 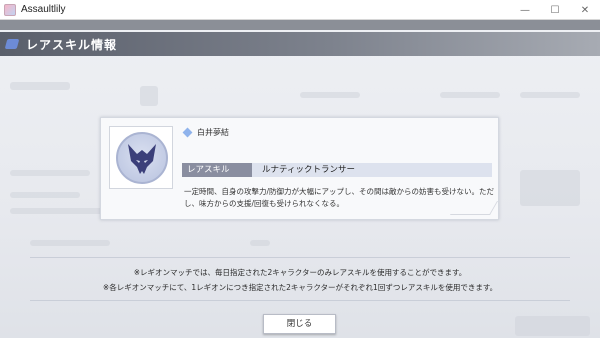 I want to click on skill-name: ルナティックトランサー, so click(x=372, y=170).